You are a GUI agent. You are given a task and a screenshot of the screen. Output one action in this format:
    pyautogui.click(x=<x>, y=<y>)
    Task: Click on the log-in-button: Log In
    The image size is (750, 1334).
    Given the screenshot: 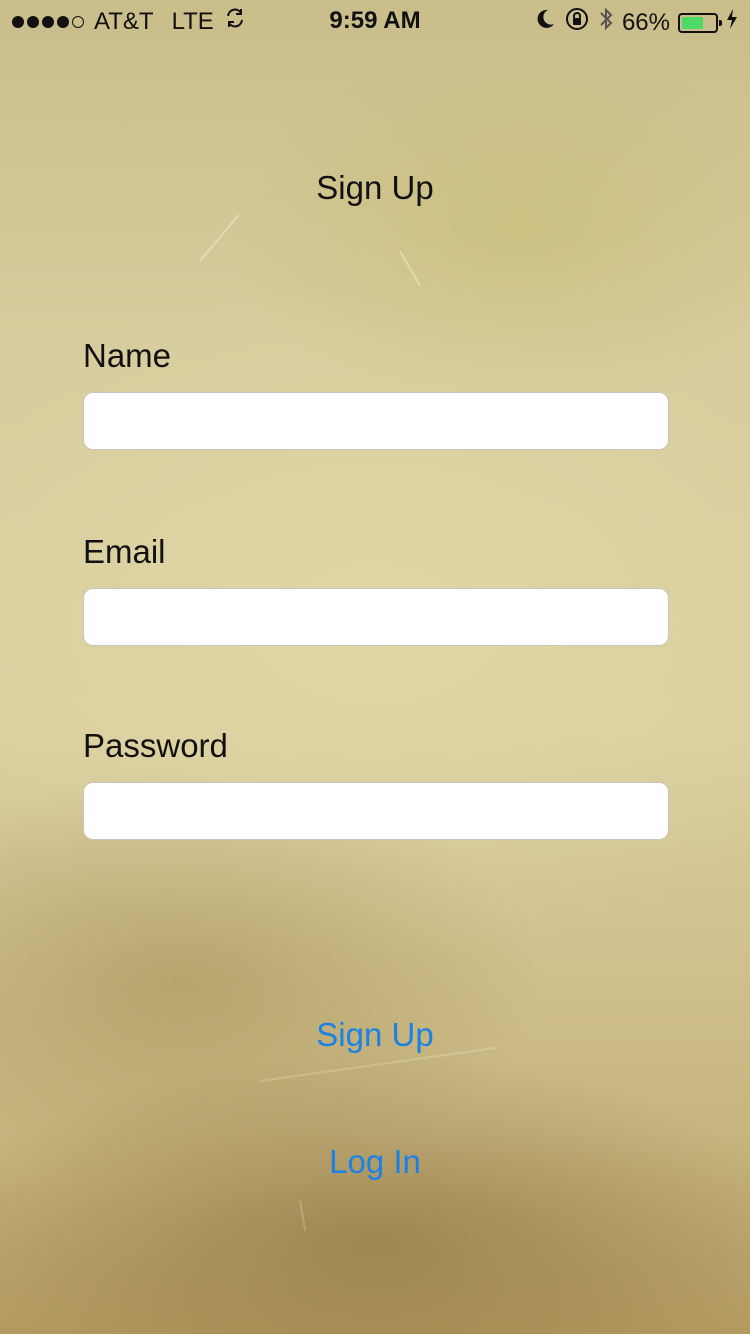 What is the action you would take?
    pyautogui.click(x=375, y=1162)
    